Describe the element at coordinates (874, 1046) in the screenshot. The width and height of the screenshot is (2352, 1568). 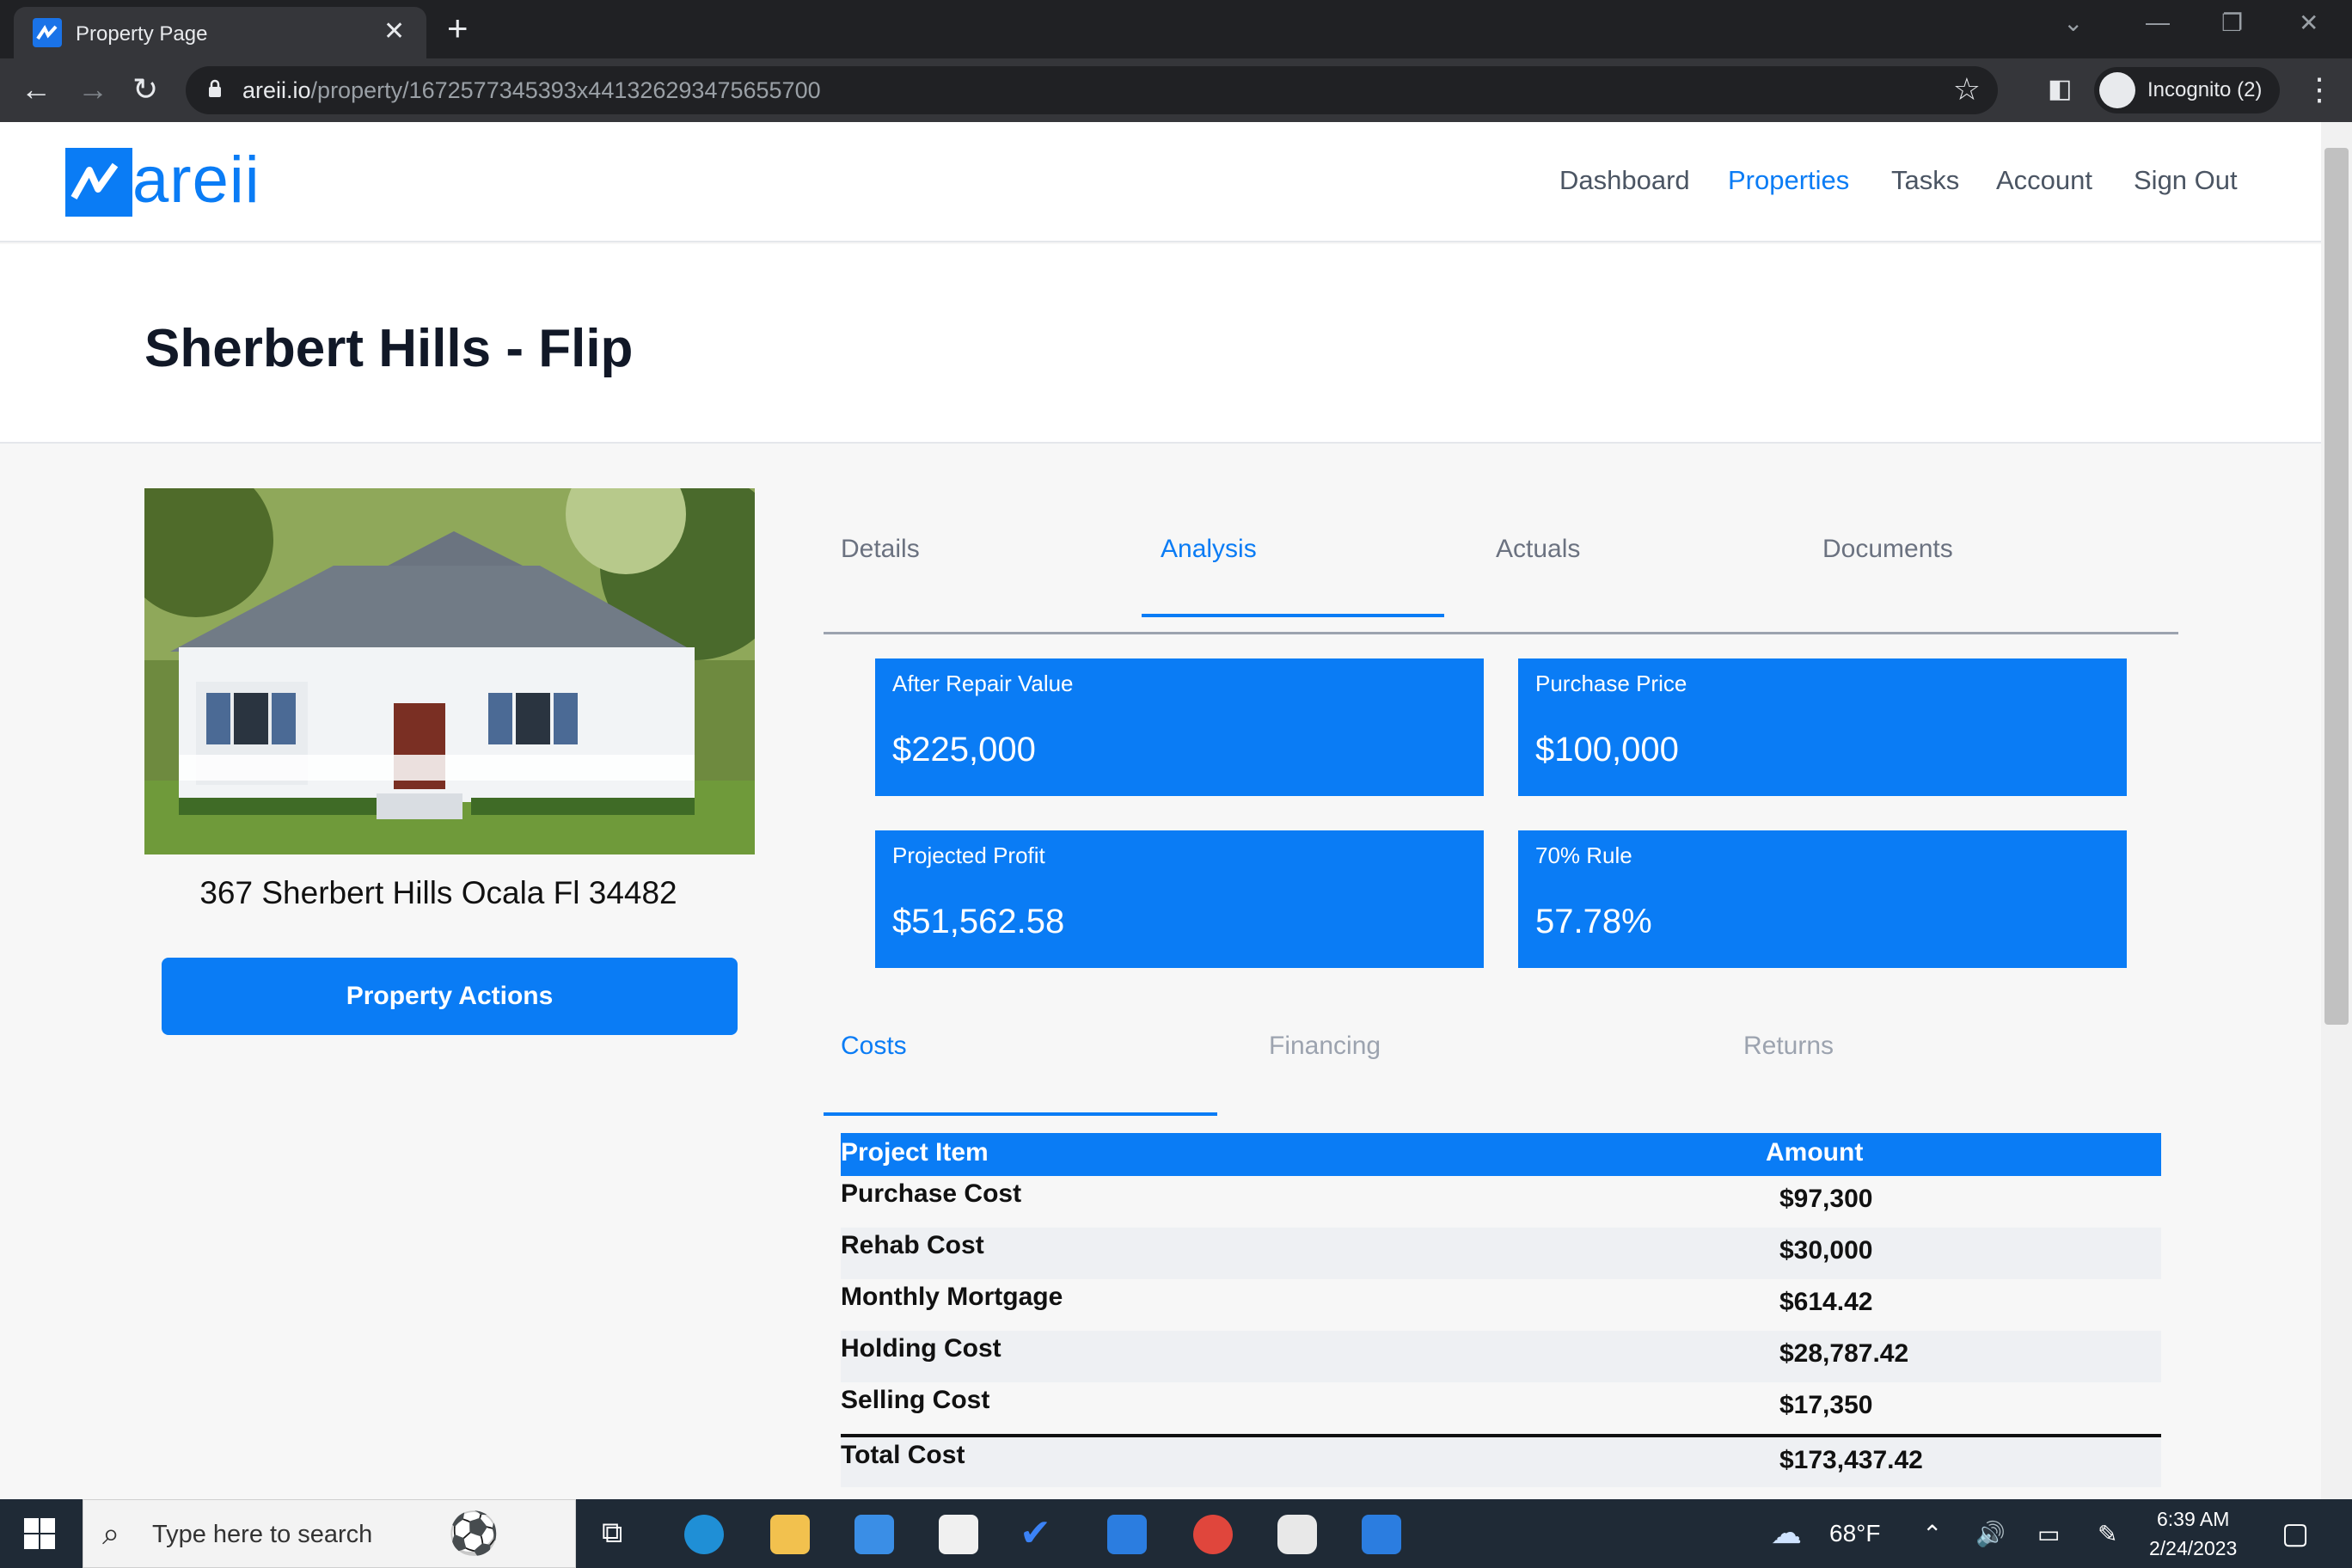
I see `tab-costs: Costs` at that location.